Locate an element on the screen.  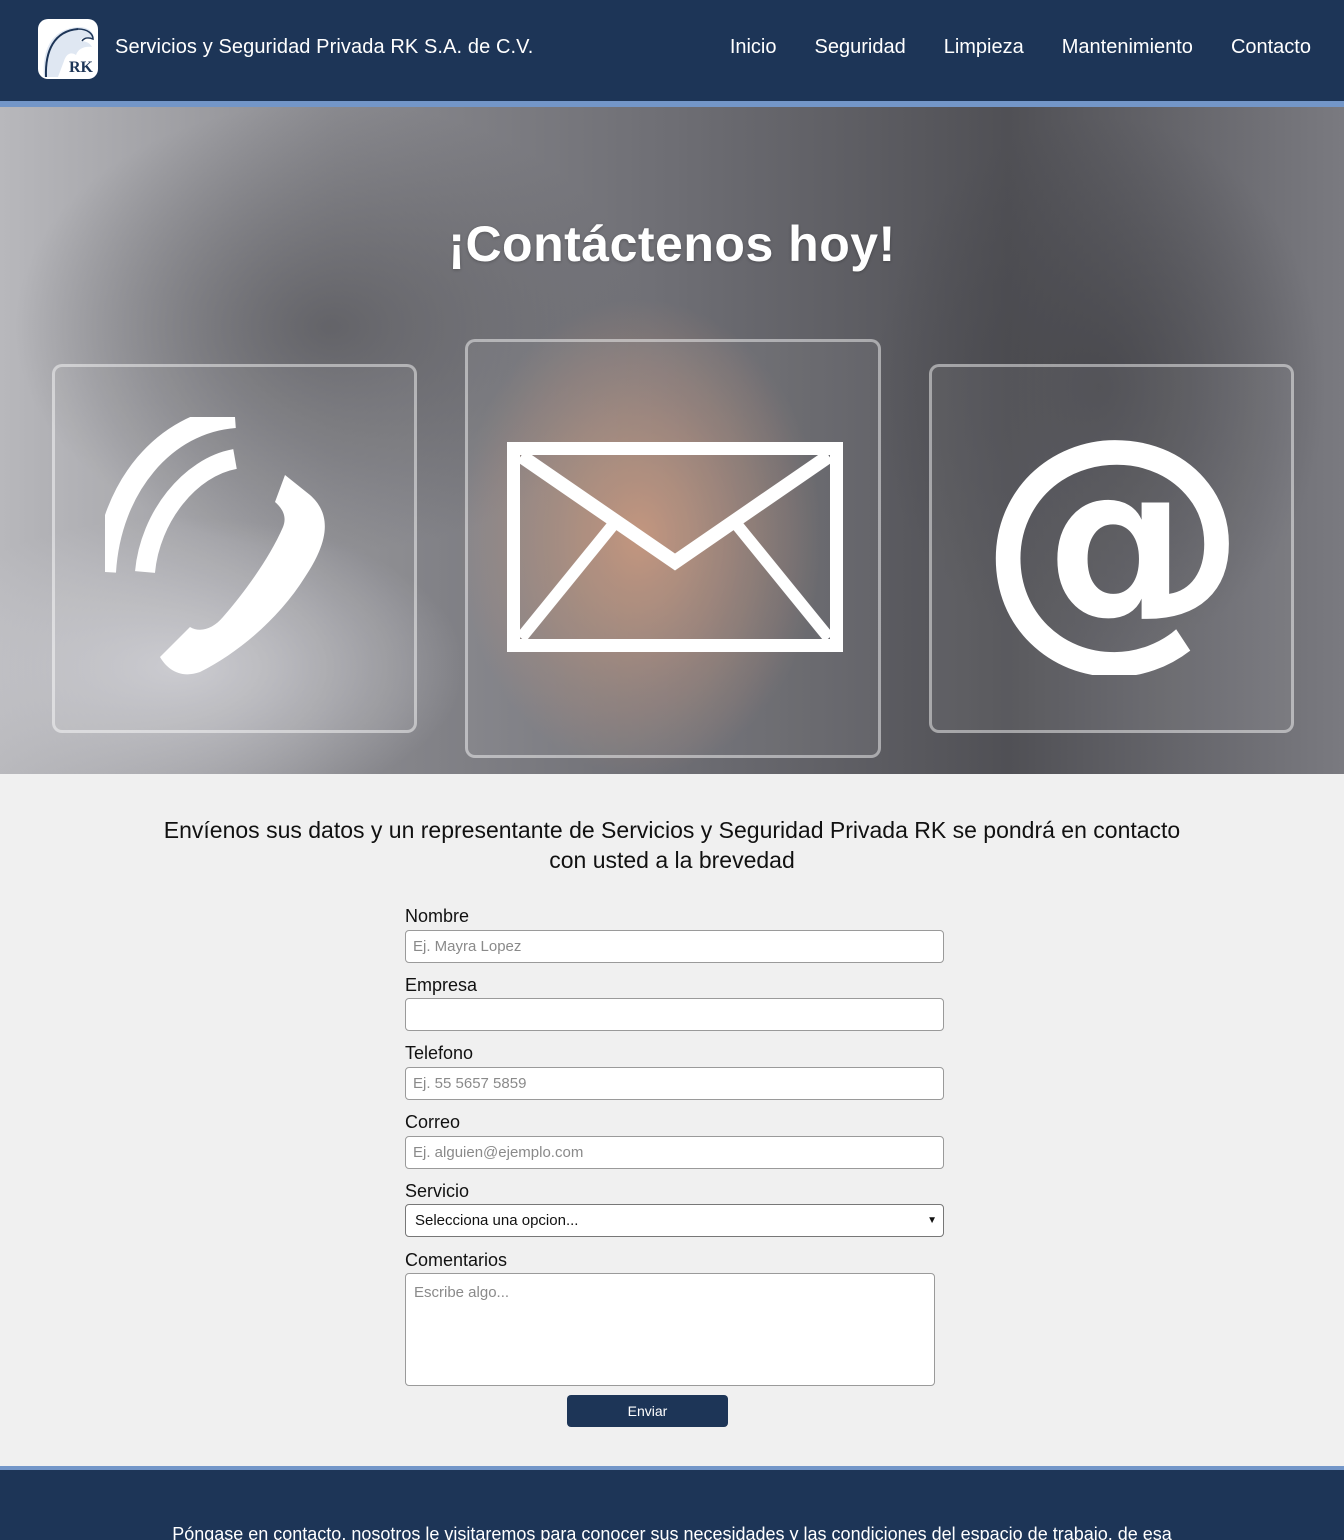
correo-input is located at coordinates (674, 1152).